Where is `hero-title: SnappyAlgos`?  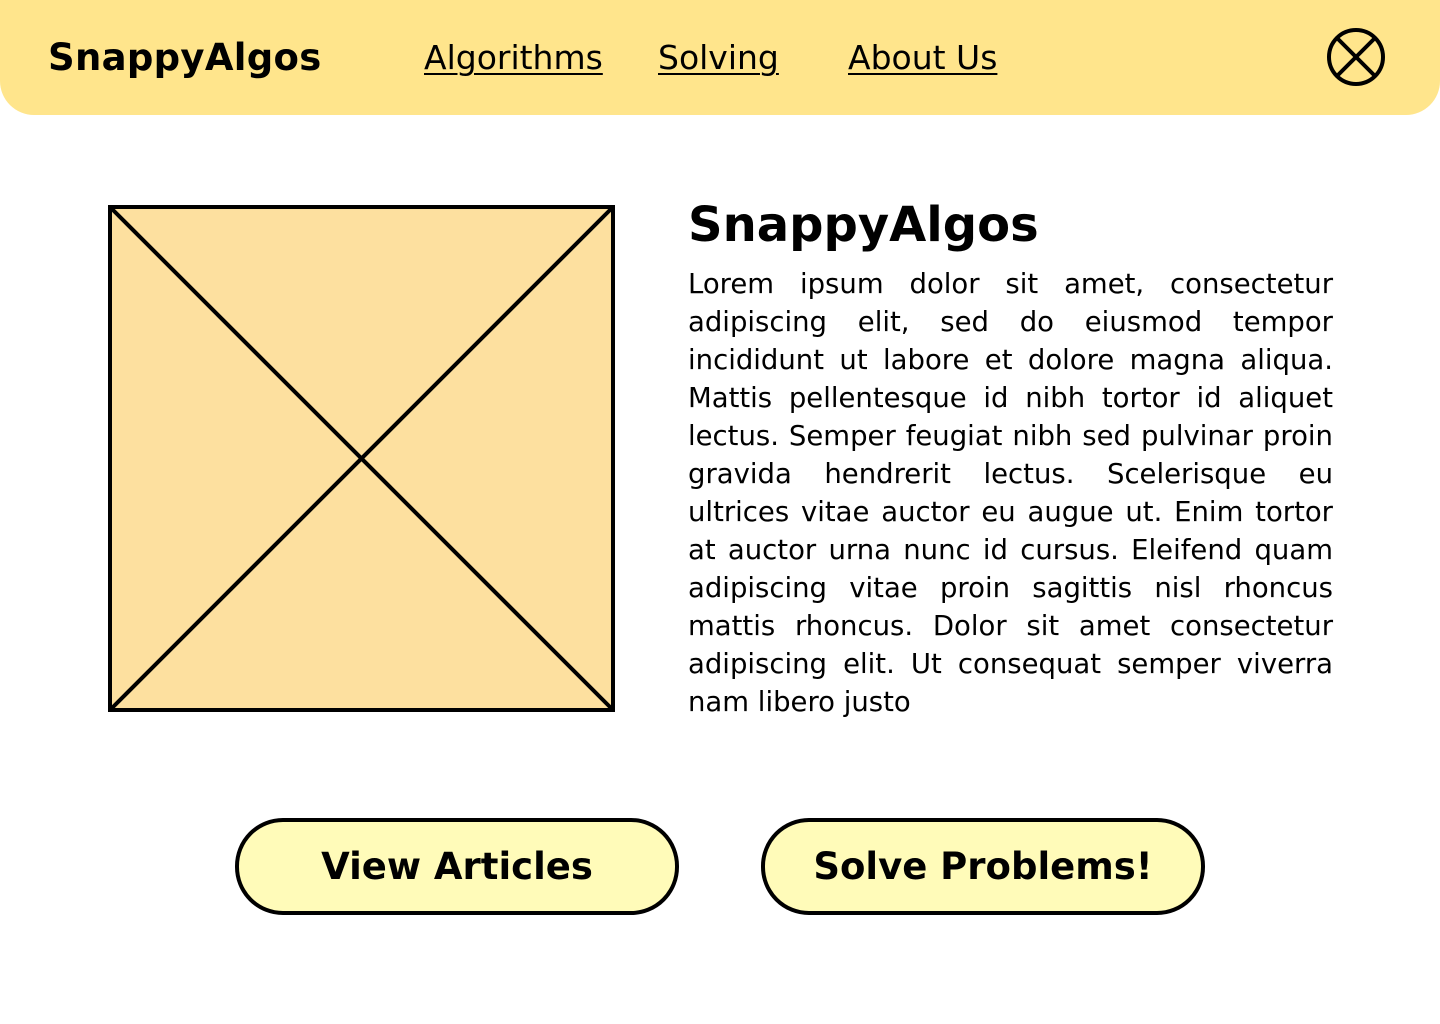
hero-title: SnappyAlgos is located at coordinates (863, 225).